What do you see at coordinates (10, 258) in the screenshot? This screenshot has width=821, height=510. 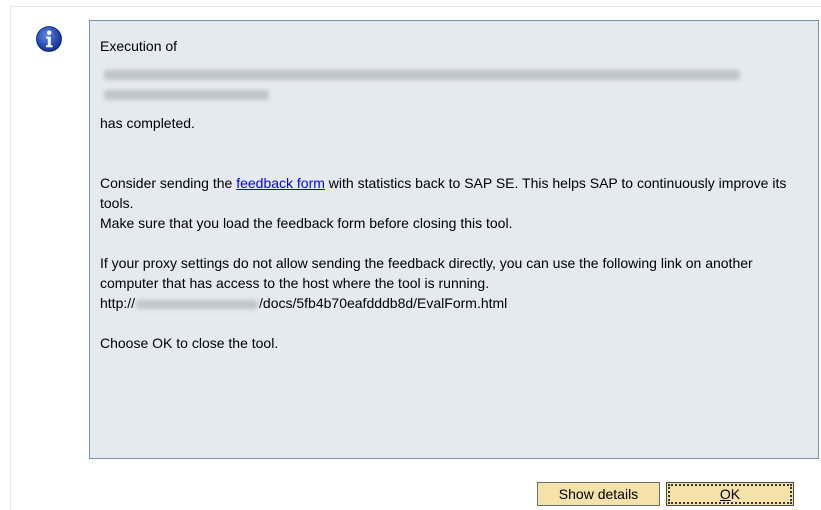 I see `dialog-left-border` at bounding box center [10, 258].